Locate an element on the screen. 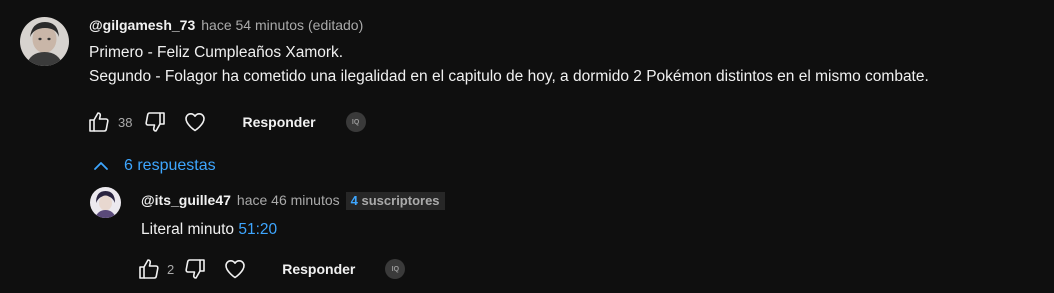 This screenshot has width=1054, height=293. comment-time: hace 54 minutos is located at coordinates (252, 25).